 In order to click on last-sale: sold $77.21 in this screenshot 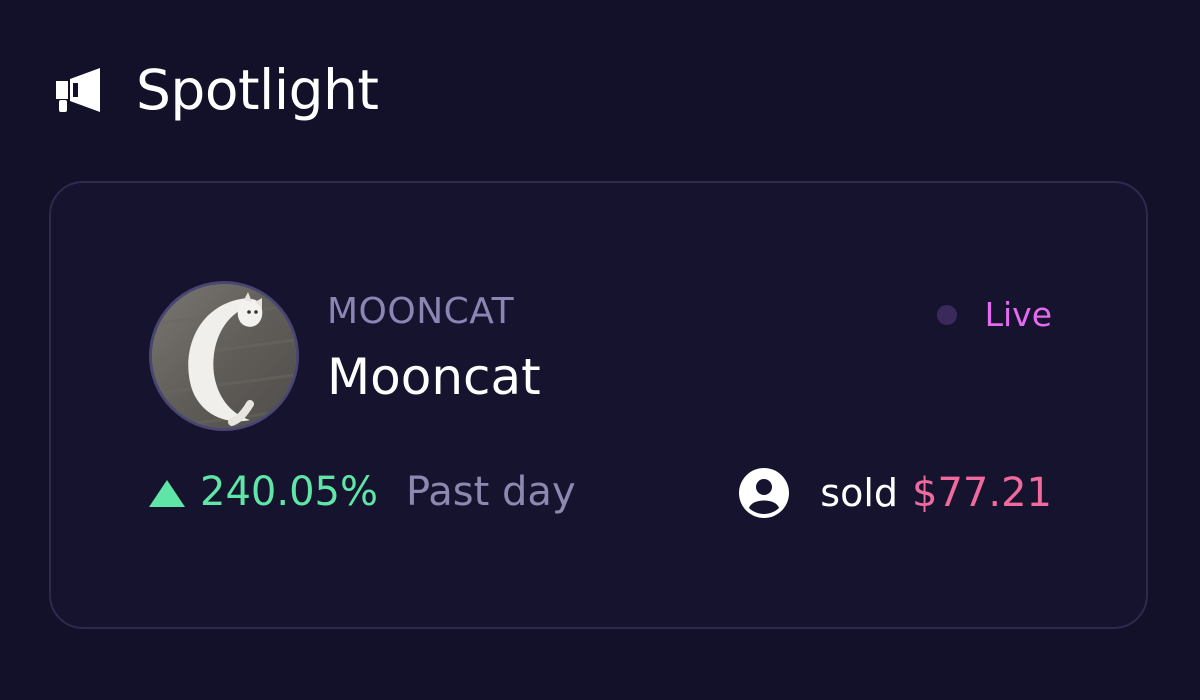, I will do `click(895, 493)`.